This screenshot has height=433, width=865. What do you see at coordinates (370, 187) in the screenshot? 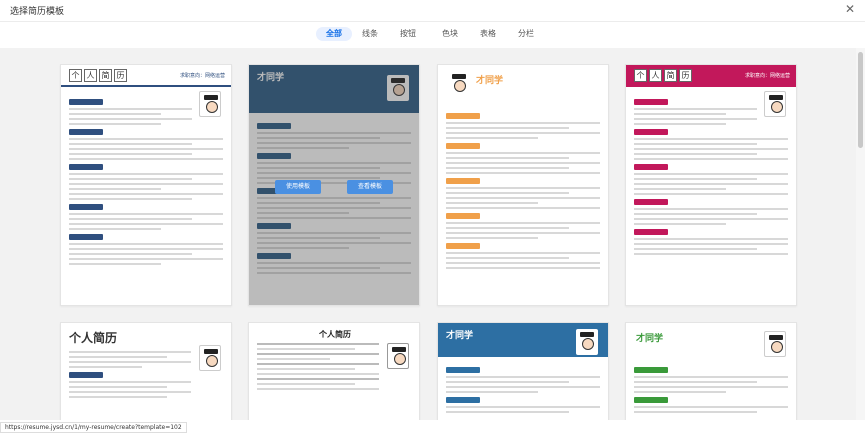
I see `view-template-button: 查看模板` at bounding box center [370, 187].